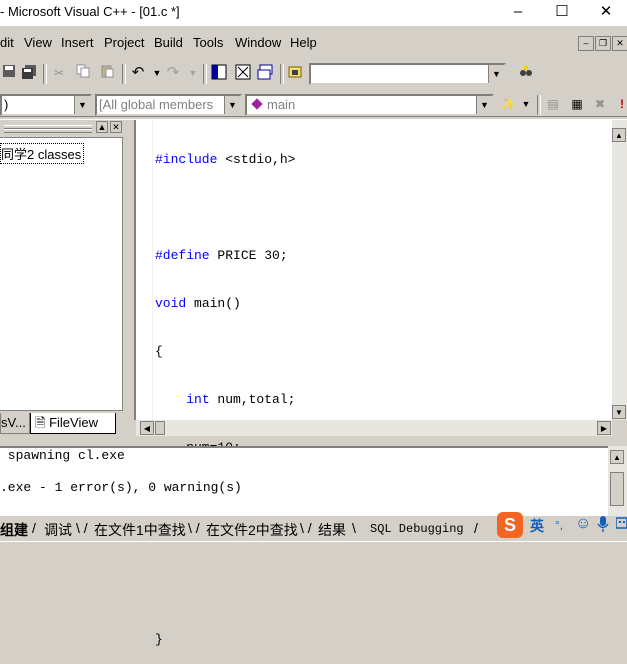 The image size is (627, 664). Describe the element at coordinates (603, 525) in the screenshot. I see `microphone-icon` at that location.